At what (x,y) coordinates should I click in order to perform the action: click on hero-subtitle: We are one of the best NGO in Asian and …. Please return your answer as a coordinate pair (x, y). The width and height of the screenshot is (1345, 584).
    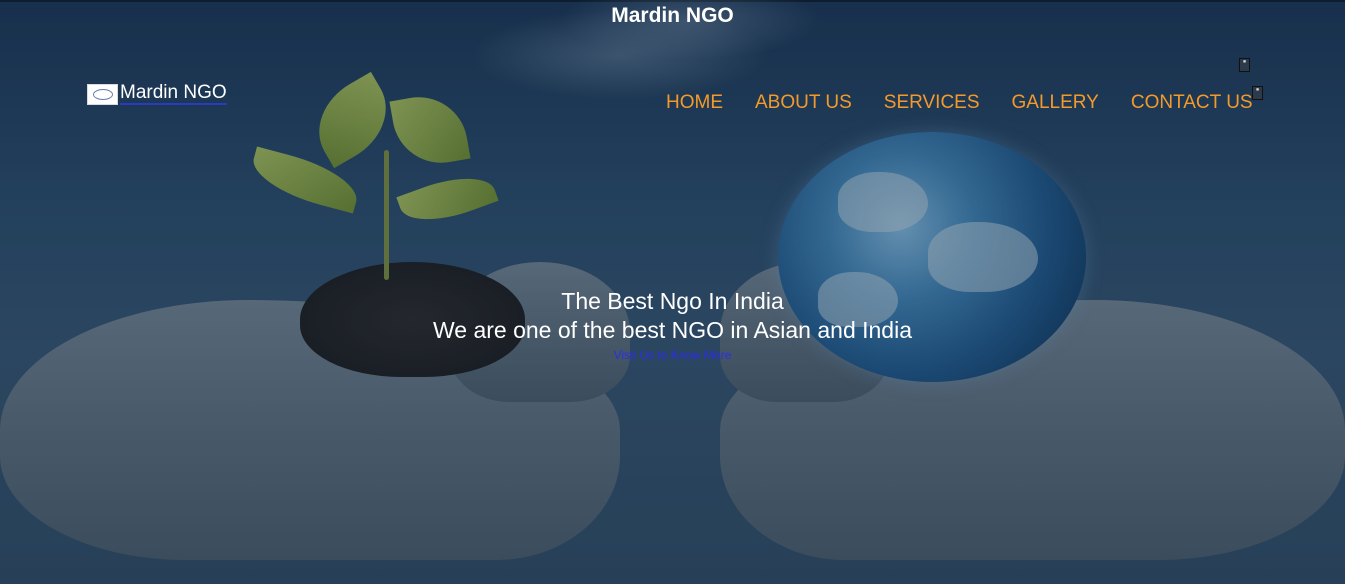
    Looking at the image, I should click on (672, 330).